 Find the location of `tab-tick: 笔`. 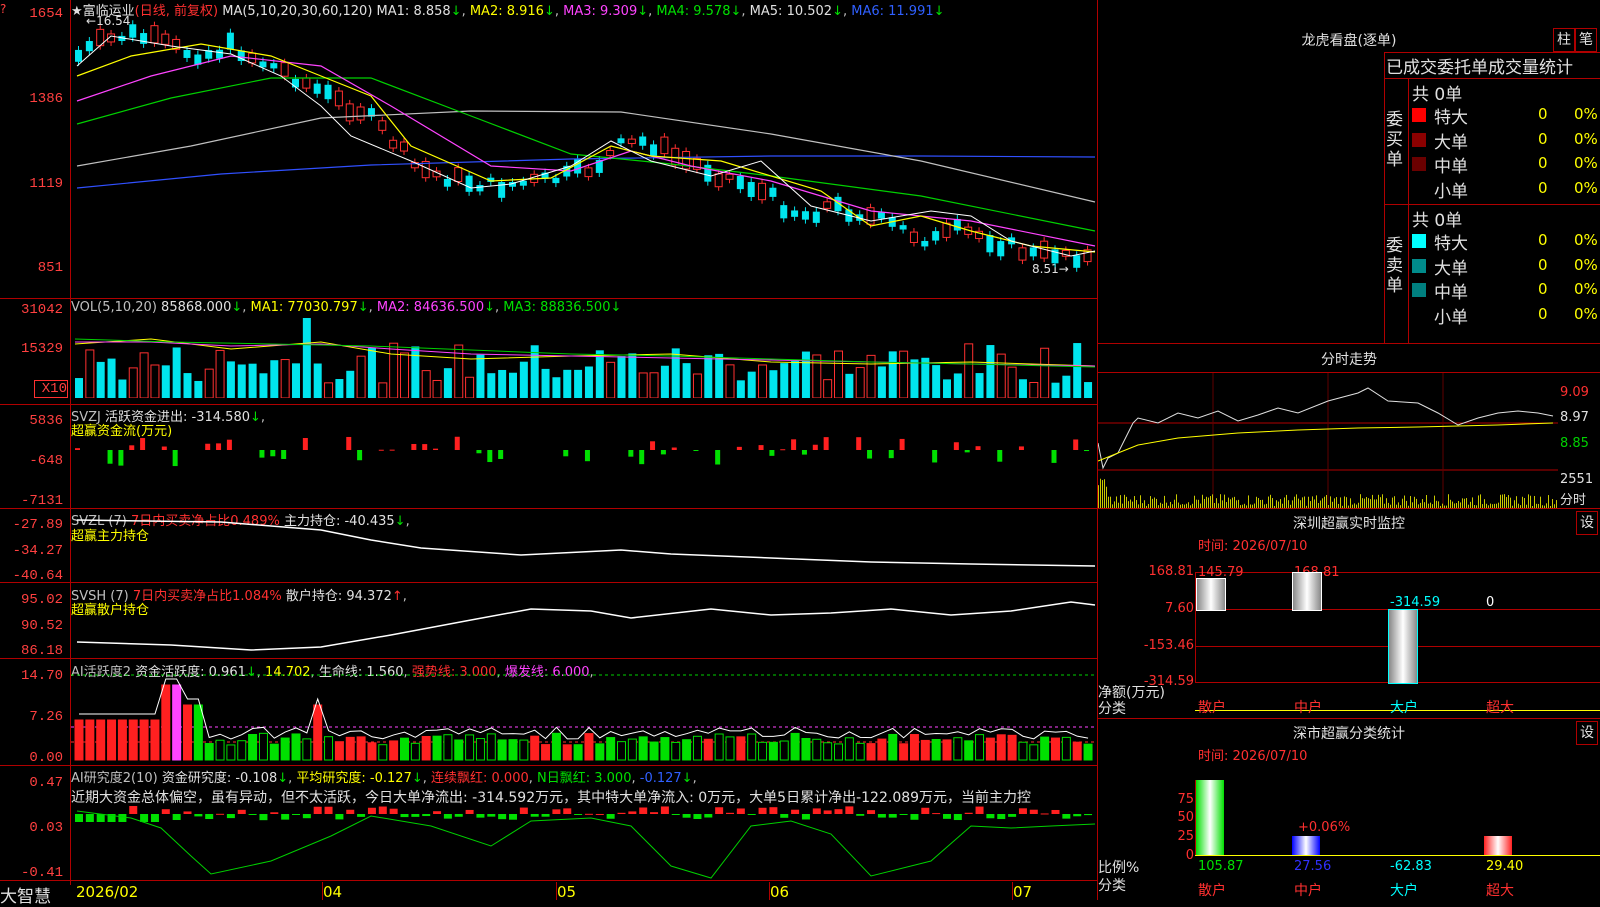

tab-tick: 笔 is located at coordinates (1586, 40).